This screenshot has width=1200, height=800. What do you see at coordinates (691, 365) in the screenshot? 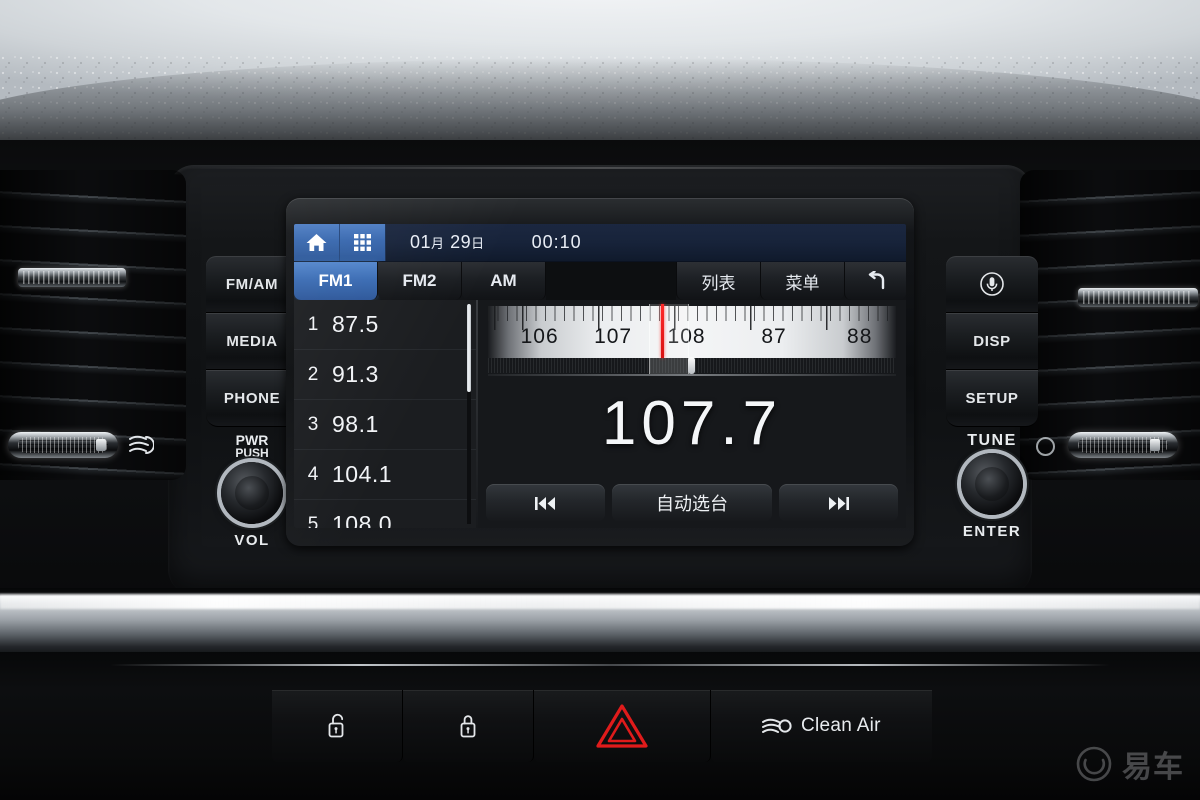
I see `dial-position-marker` at bounding box center [691, 365].